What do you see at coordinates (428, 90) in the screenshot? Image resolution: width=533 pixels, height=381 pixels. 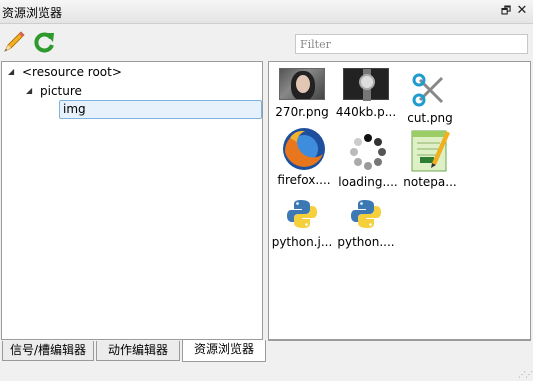 I see `scissors-icon` at bounding box center [428, 90].